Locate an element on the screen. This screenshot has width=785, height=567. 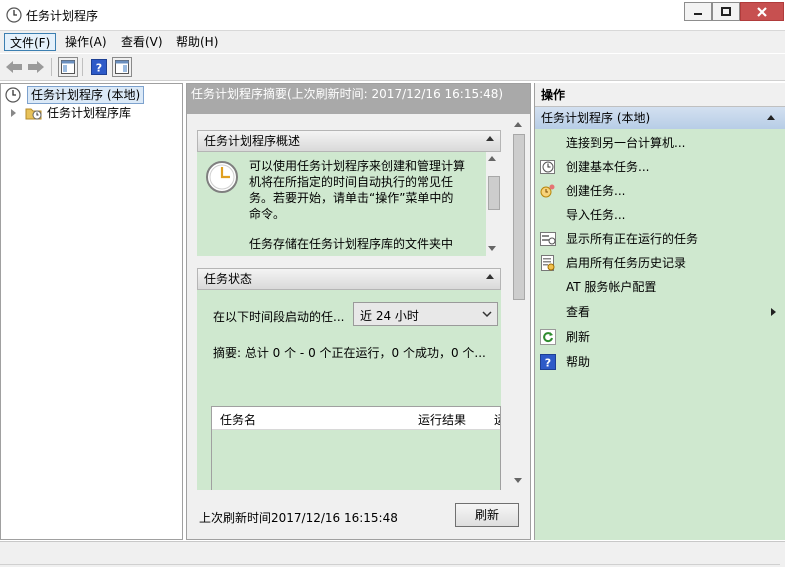
close-button is located at coordinates (762, 11).